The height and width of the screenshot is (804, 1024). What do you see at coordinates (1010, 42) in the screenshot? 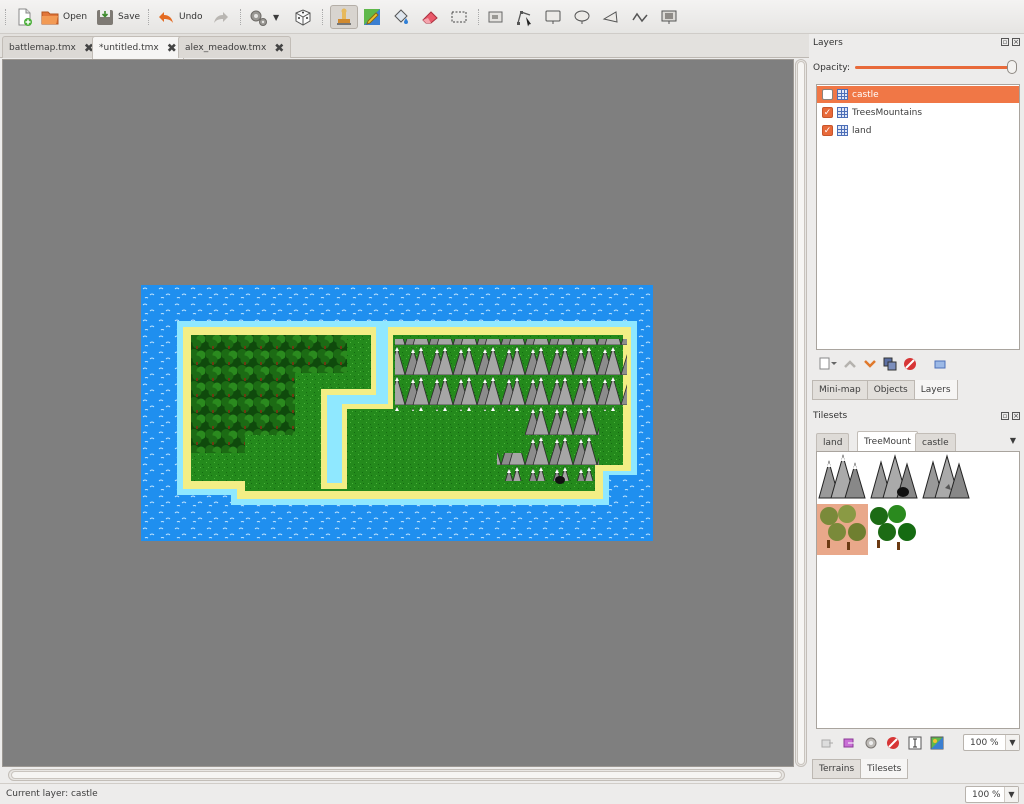
I see `layers-panel-buttons: ▫ ×` at bounding box center [1010, 42].